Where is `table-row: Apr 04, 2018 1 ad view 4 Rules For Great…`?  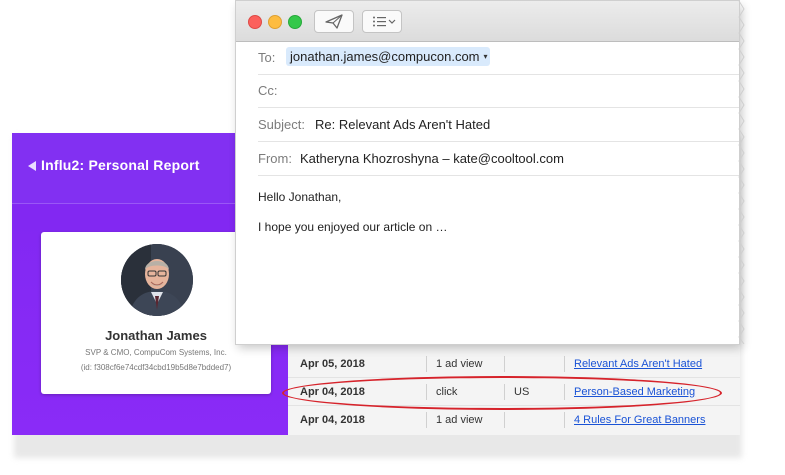
table-row: Apr 04, 2018 1 ad view 4 Rules For Great… is located at coordinates (514, 420).